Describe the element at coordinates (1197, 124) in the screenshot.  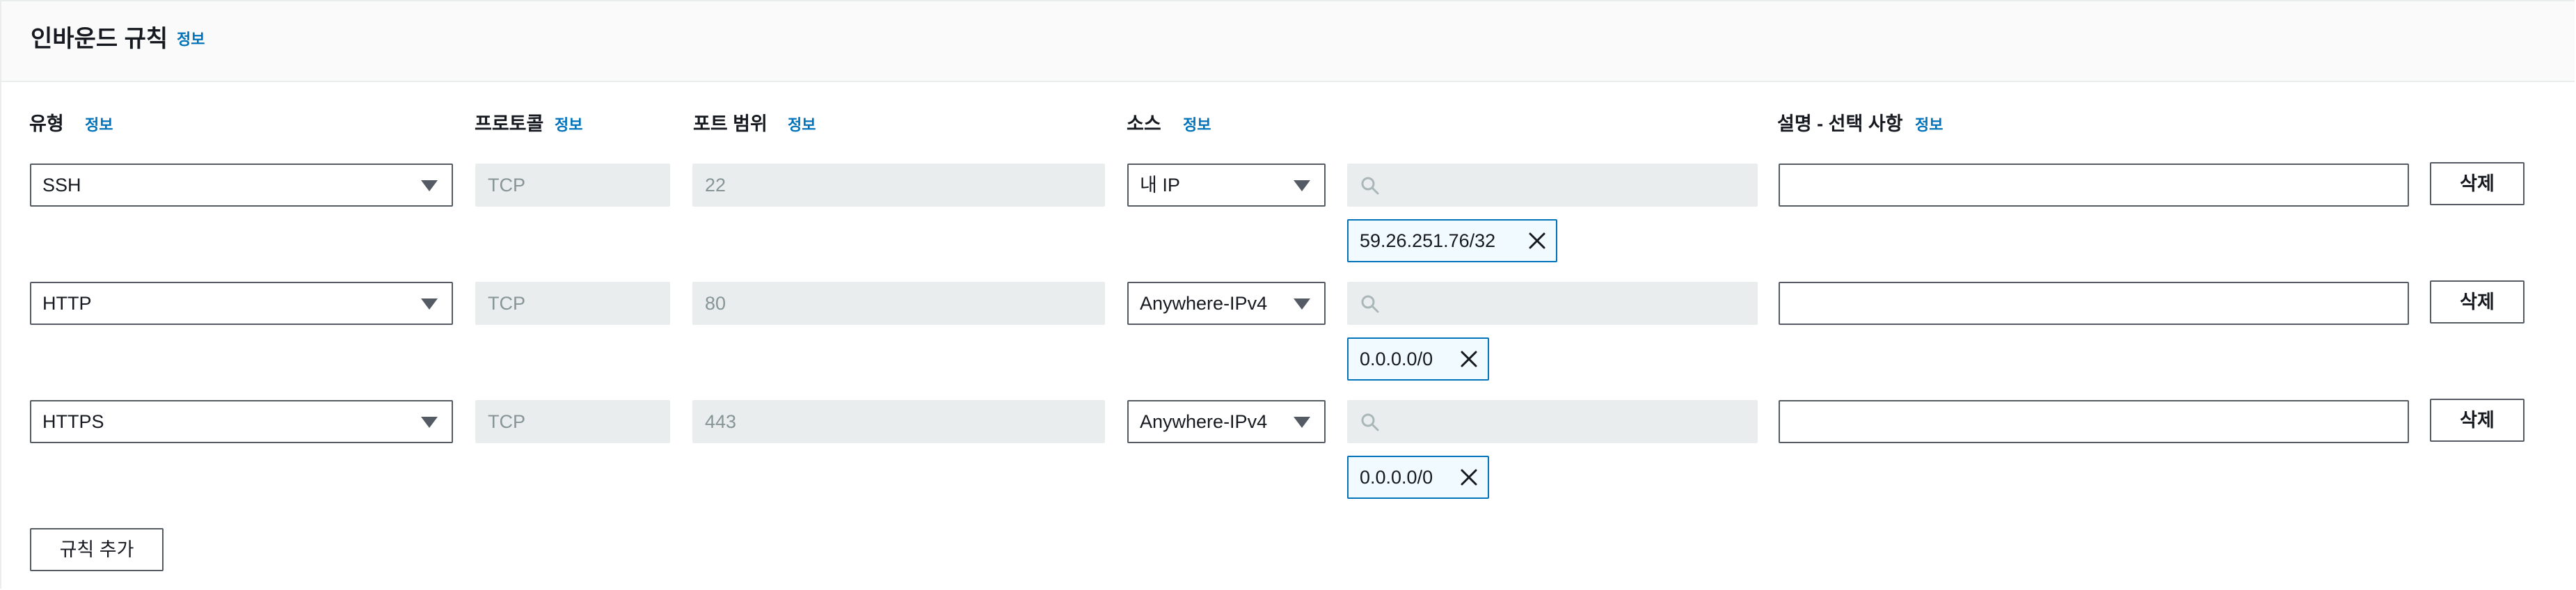
I see `column-info-source: 정보` at that location.